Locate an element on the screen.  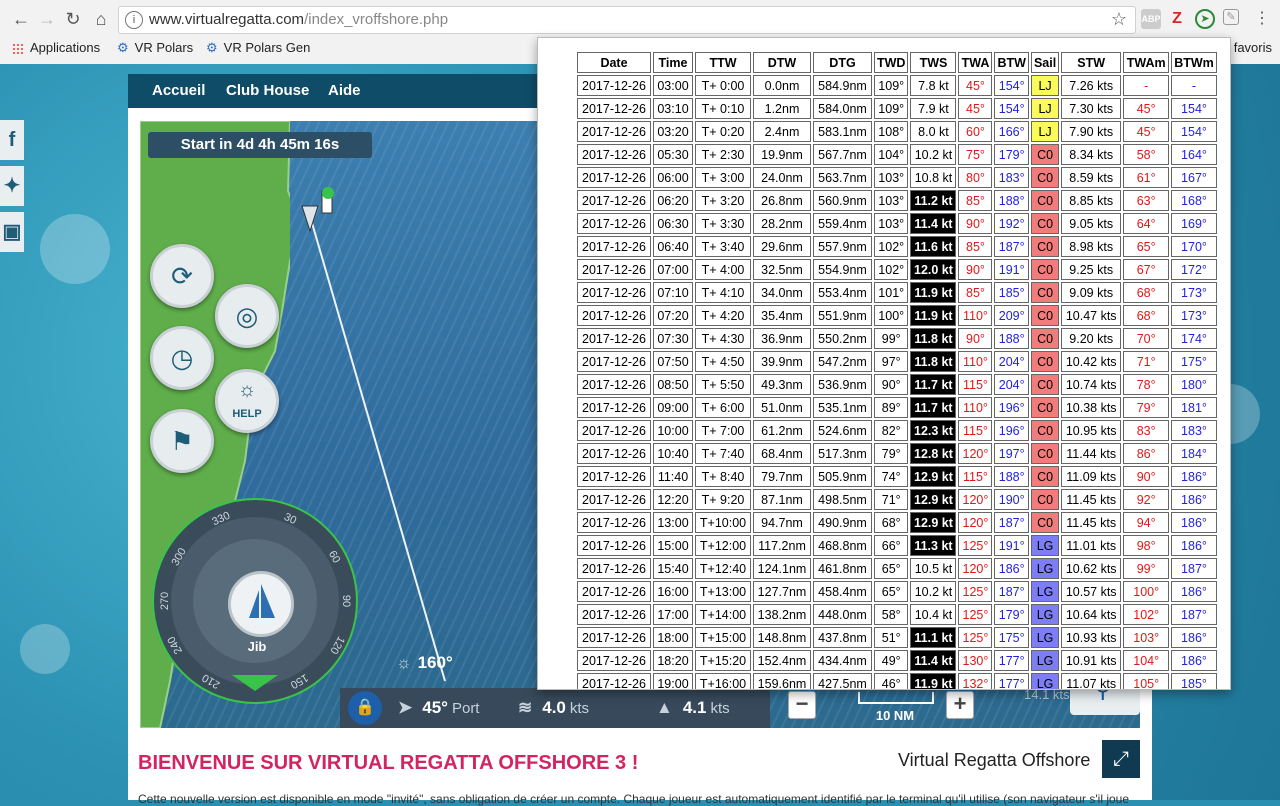
cell-btw: 175° is located at coordinates (1011, 637).